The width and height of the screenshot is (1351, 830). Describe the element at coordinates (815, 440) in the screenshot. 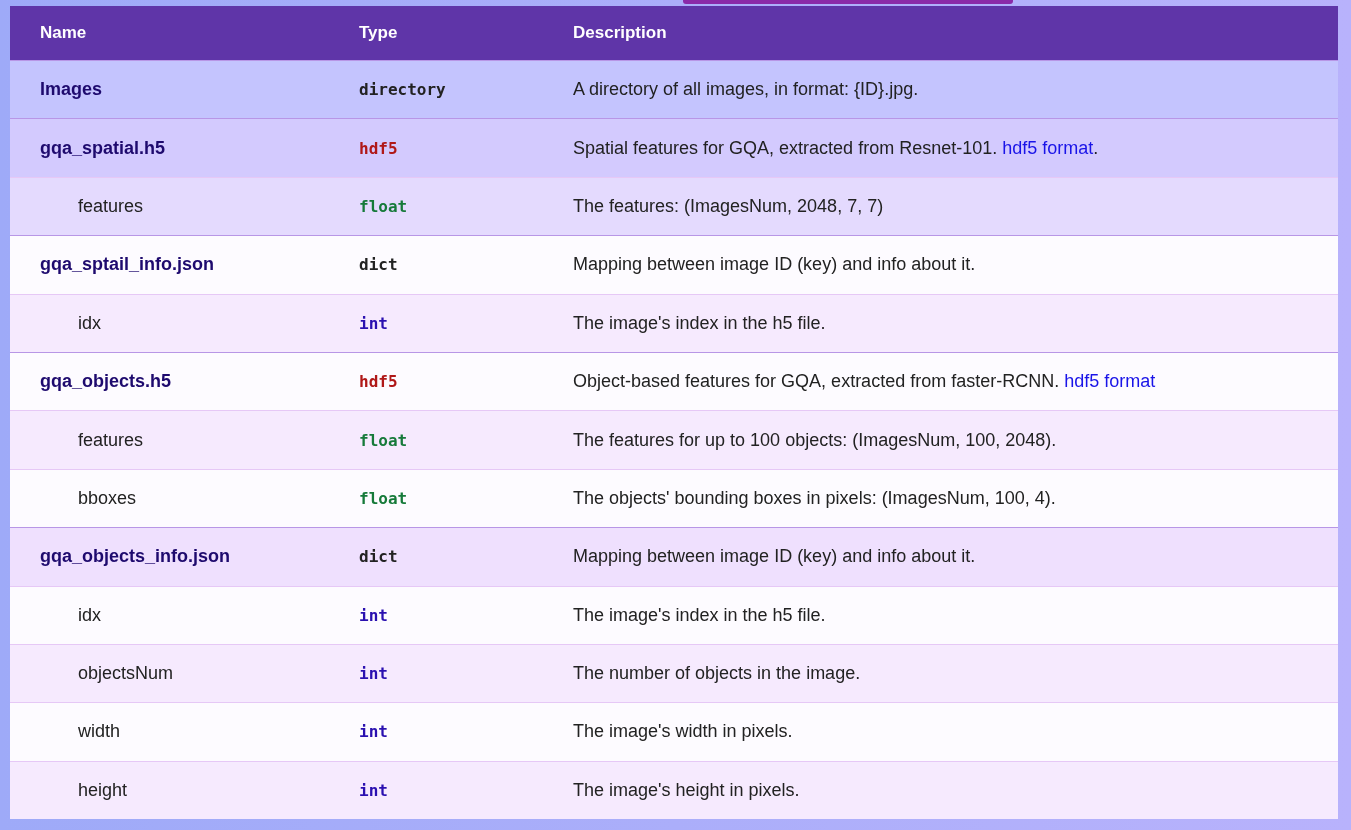

I see `description-cell-text: The features for up to 100 objects: (ImagesNum, 100, 2048).` at that location.